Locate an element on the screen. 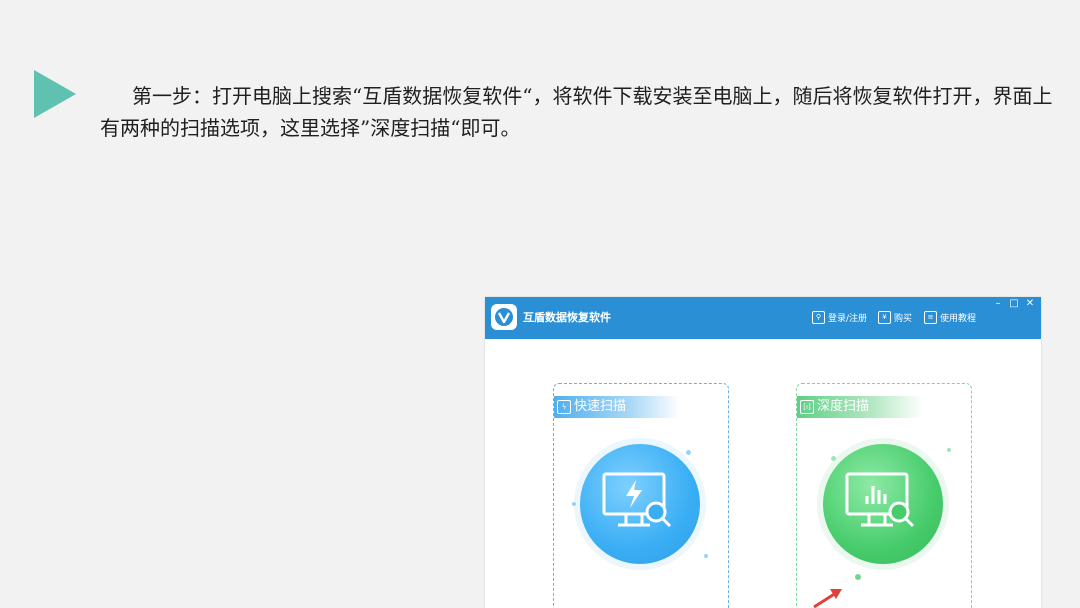 This screenshot has height=608, width=1080. quick-scan-small-icon: ϟ is located at coordinates (564, 407).